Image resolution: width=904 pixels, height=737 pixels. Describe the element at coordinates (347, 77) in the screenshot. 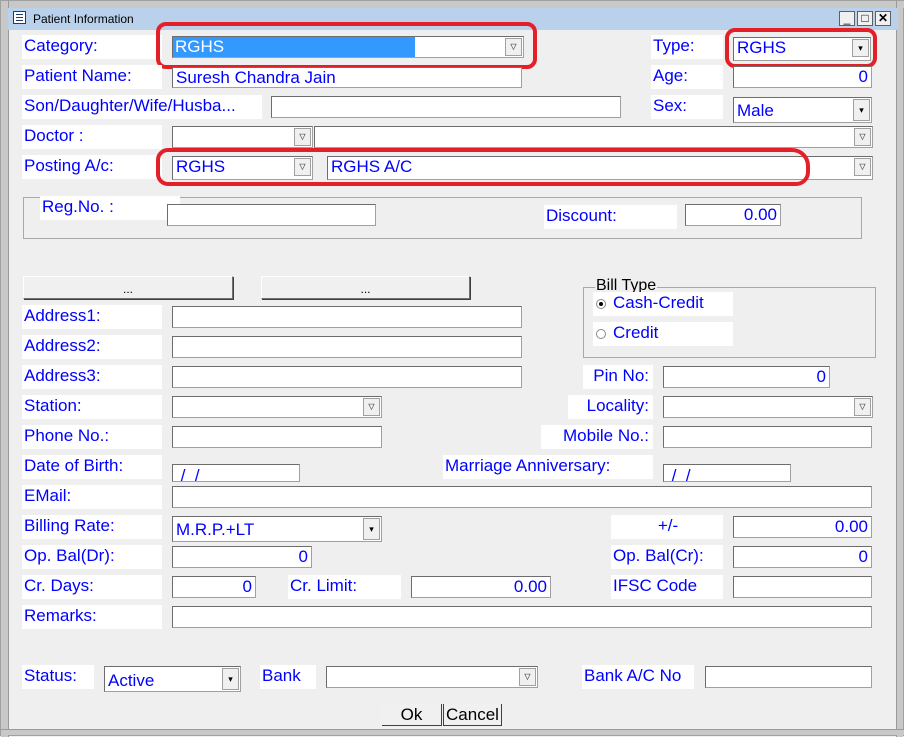

I see `patient-name-input: Suresh Chandra Jain` at that location.